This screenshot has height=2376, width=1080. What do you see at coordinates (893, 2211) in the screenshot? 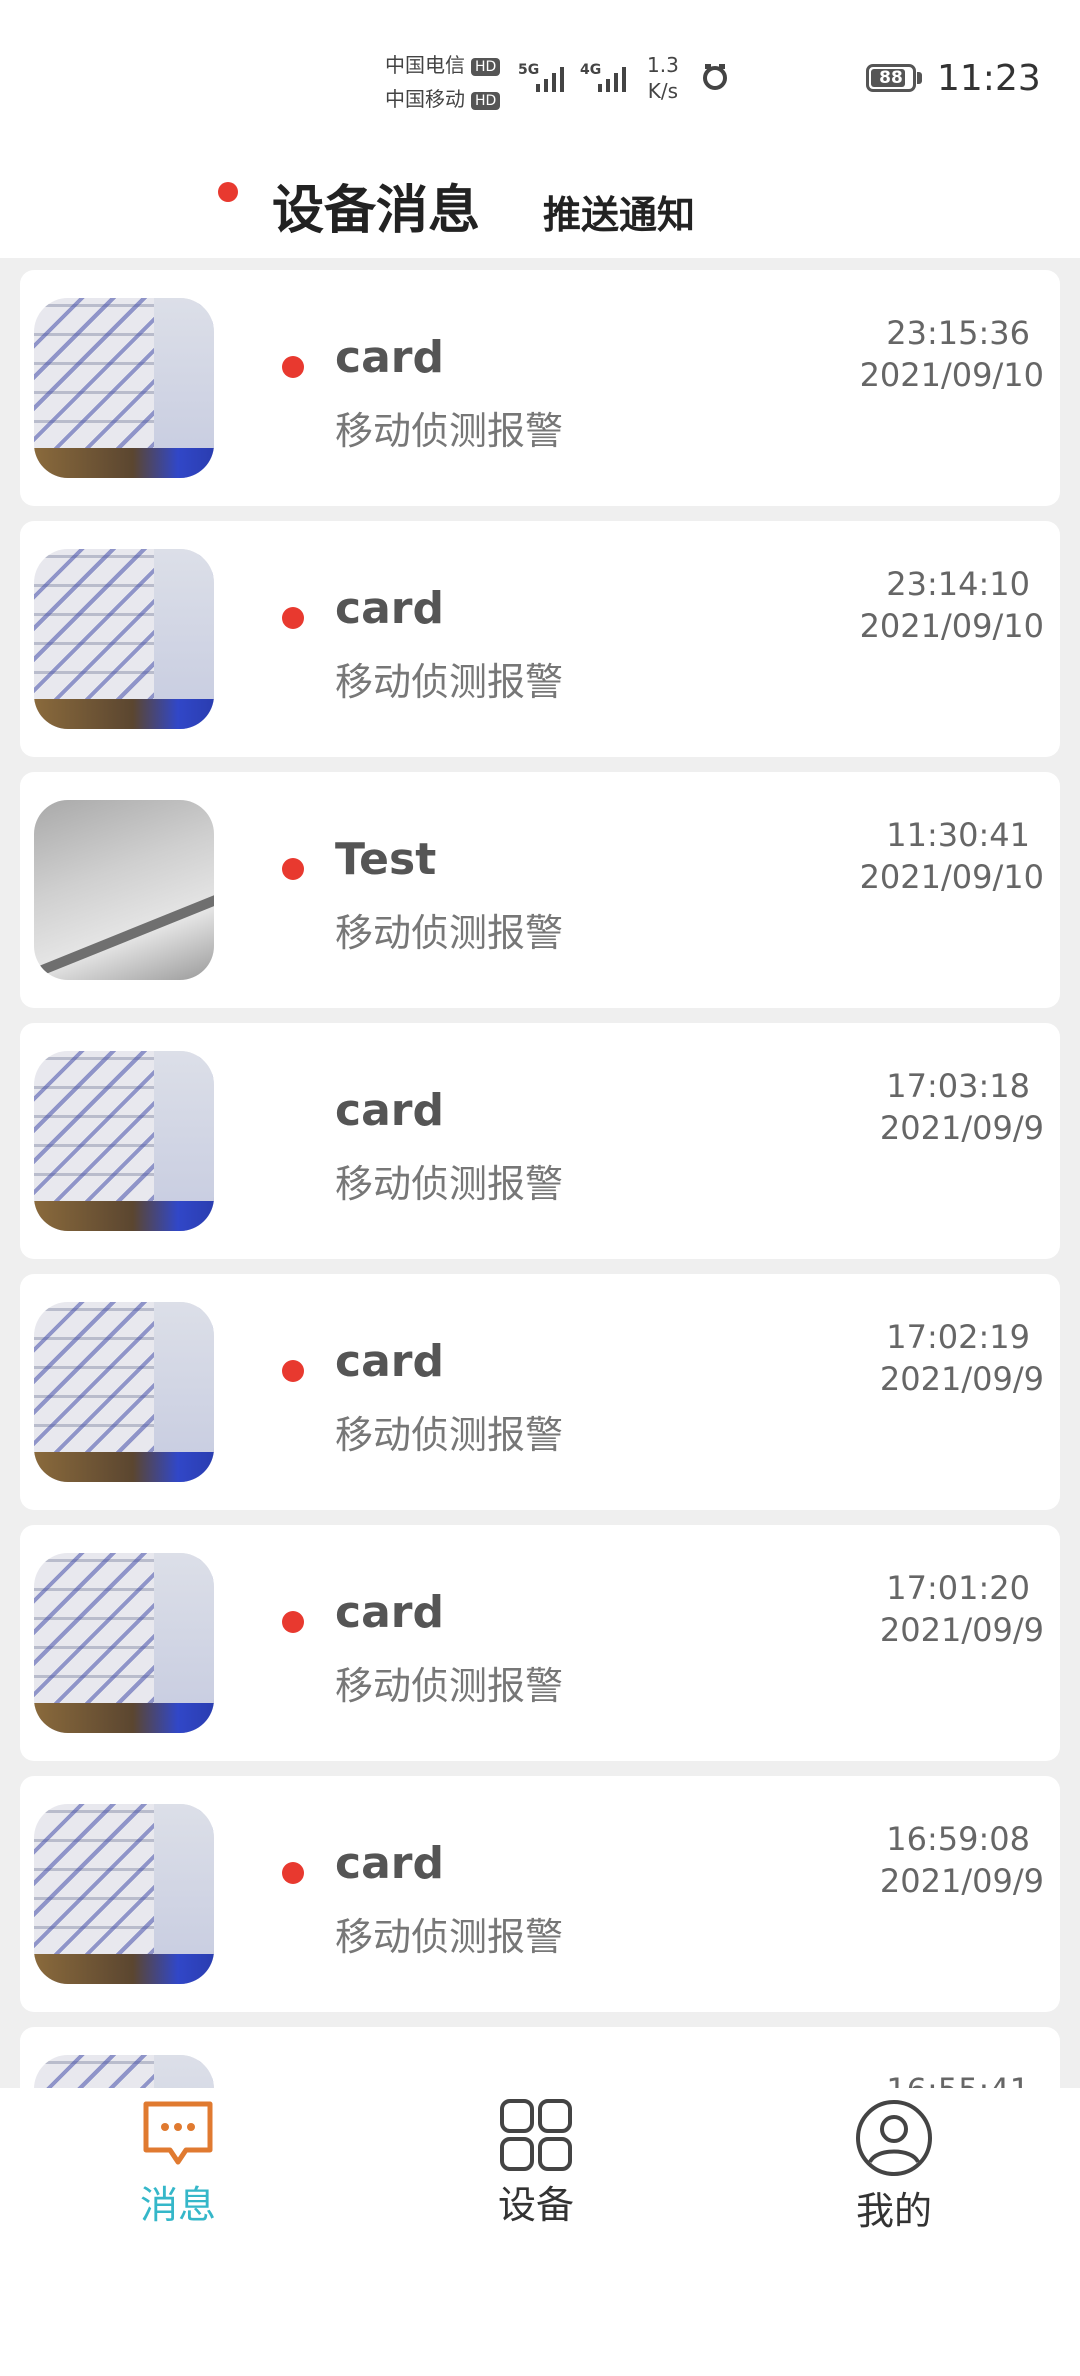
I see `nav-label: 我的` at bounding box center [893, 2211].